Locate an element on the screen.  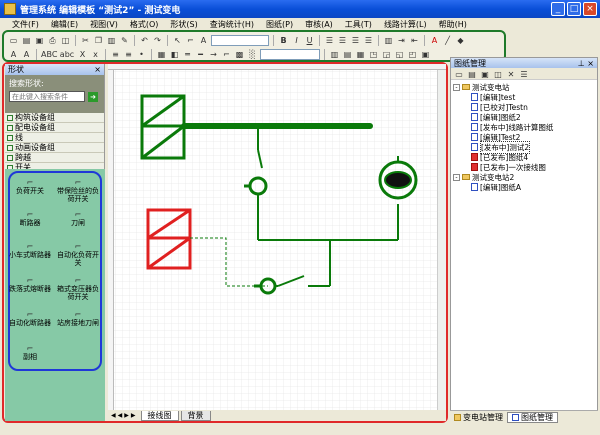
layout-icon-8: ▣ is located at coordinates (425, 54).